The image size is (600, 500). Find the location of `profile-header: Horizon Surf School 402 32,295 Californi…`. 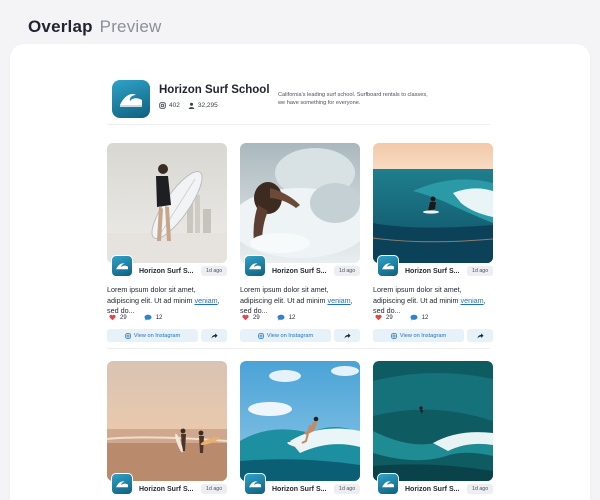

profile-header: Horizon Surf School 402 32,295 Californi… is located at coordinates (301, 102).